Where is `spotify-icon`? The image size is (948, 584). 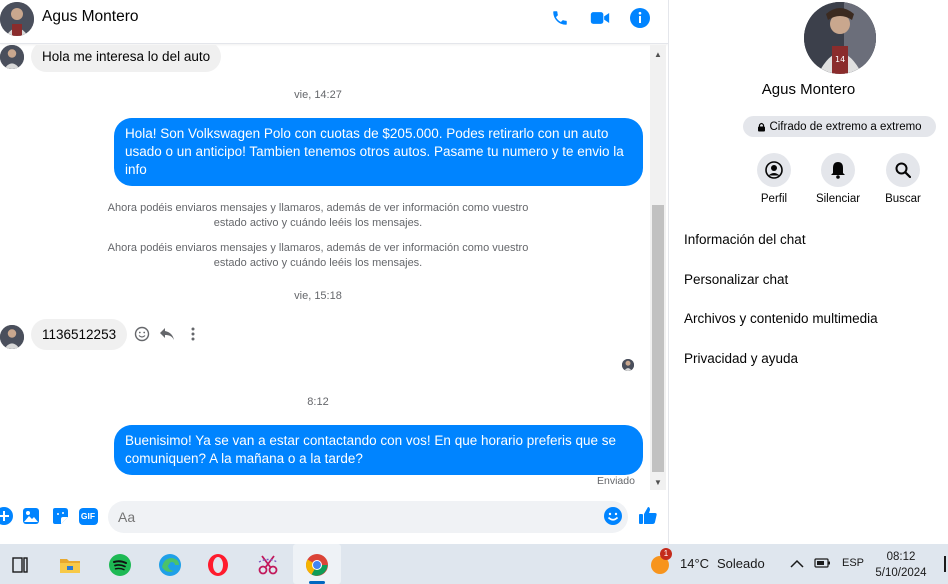 spotify-icon is located at coordinates (120, 565).